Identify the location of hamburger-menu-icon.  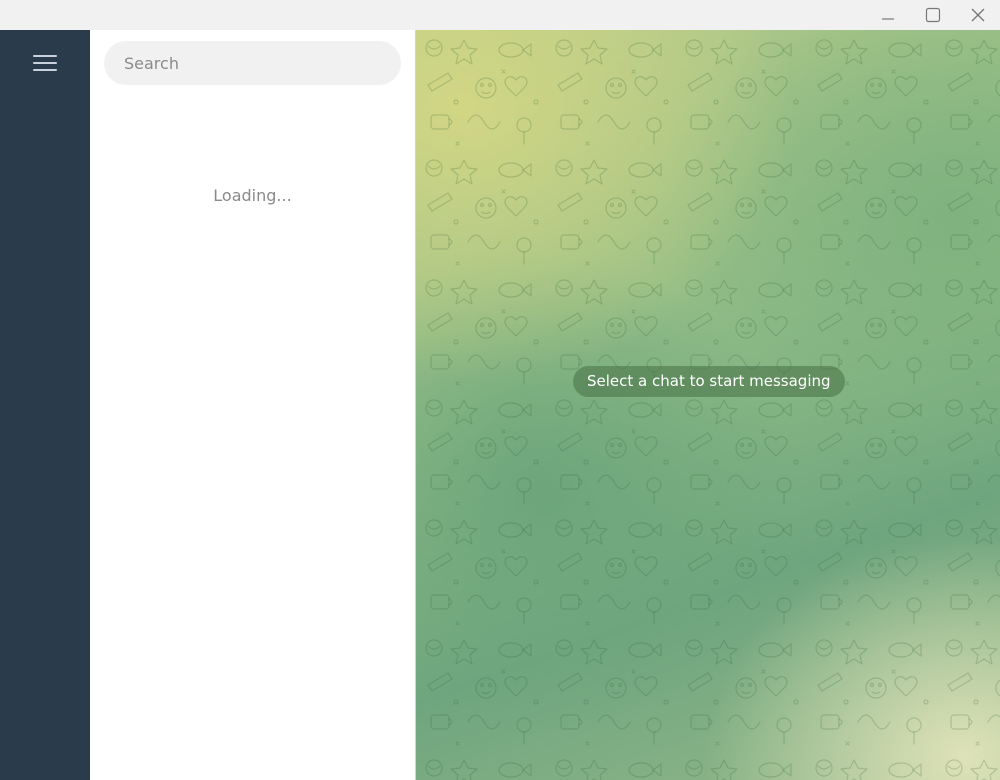
(45, 63).